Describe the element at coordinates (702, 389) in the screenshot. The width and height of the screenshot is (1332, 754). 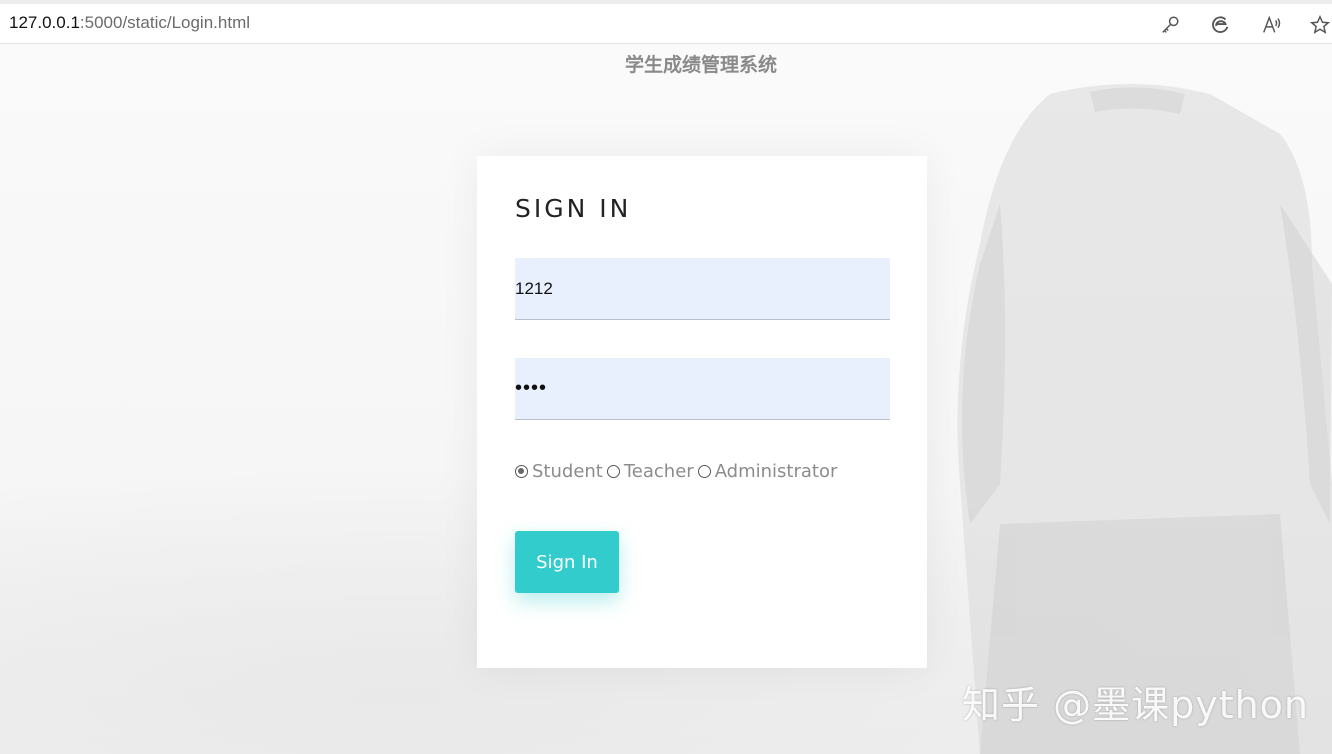
I see `password-input` at that location.